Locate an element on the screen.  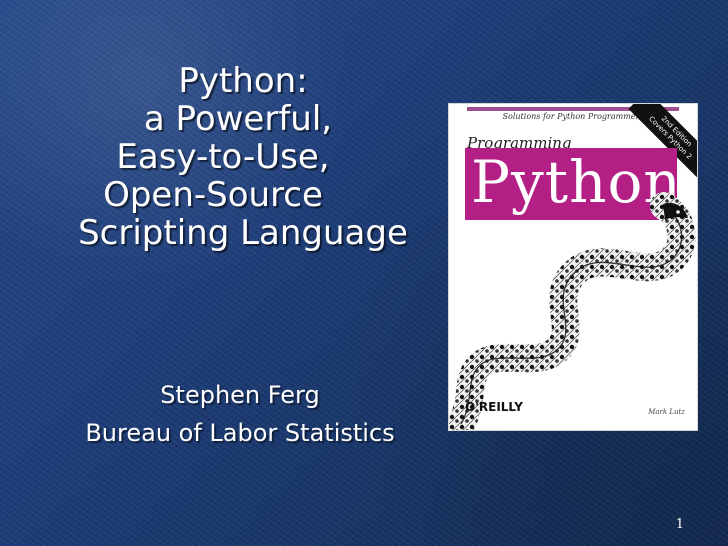
title-line-open-source: Open-Source is located at coordinates (213, 195).